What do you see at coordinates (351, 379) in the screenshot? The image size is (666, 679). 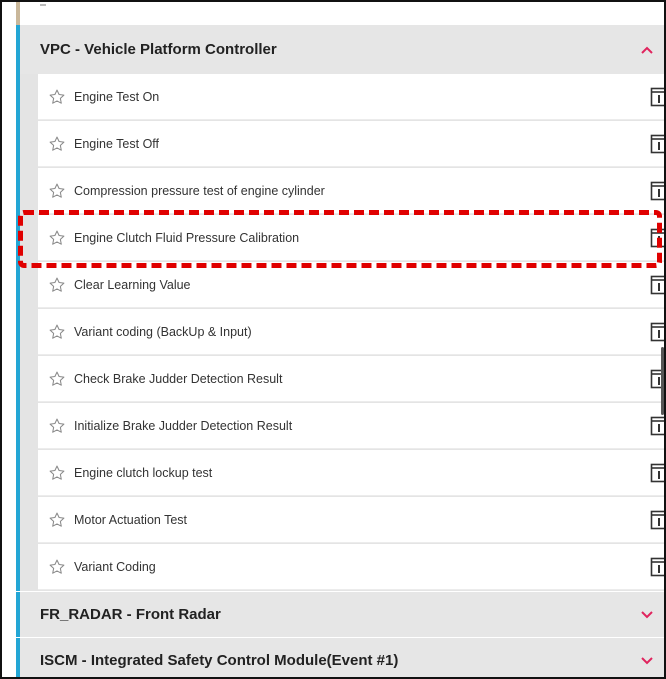 I see `list-item: Check Brake Judder Detection Result` at bounding box center [351, 379].